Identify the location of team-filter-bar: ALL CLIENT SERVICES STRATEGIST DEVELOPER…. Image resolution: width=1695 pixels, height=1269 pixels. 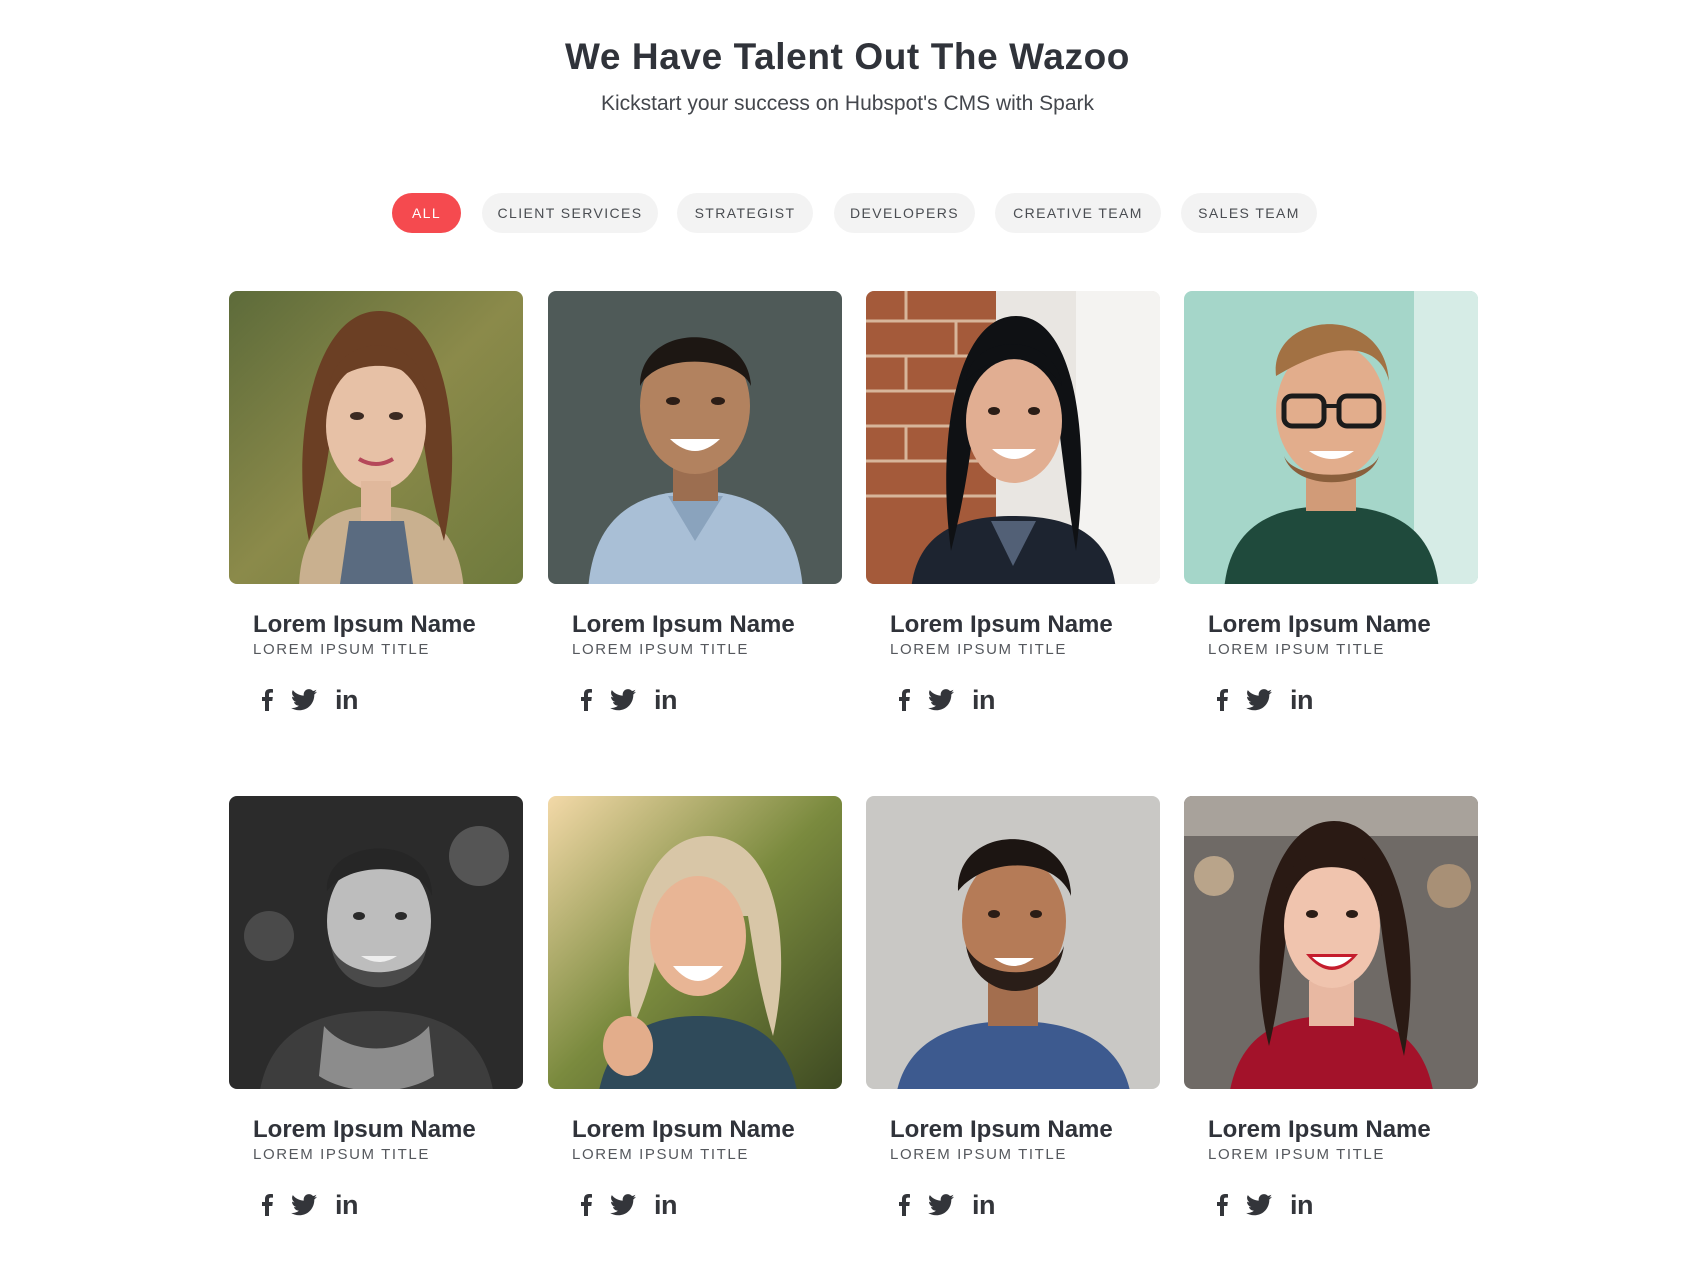
(847, 213).